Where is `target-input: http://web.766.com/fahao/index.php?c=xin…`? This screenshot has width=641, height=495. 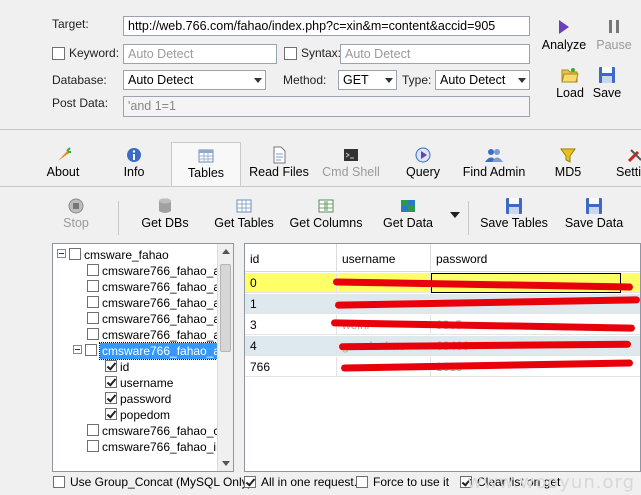
target-input: http://web.766.com/fahao/index.php?c=xin… is located at coordinates (326, 26).